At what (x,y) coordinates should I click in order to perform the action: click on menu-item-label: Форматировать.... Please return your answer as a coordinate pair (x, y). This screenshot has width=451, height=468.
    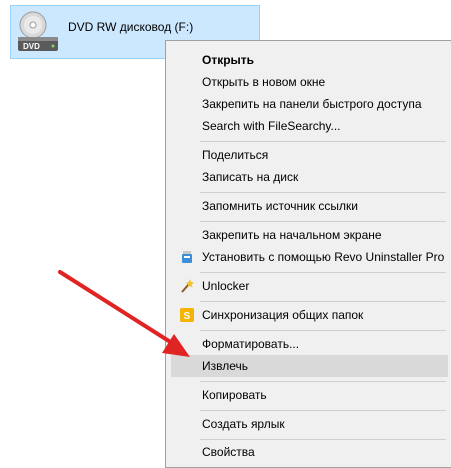
    Looking at the image, I should click on (251, 344).